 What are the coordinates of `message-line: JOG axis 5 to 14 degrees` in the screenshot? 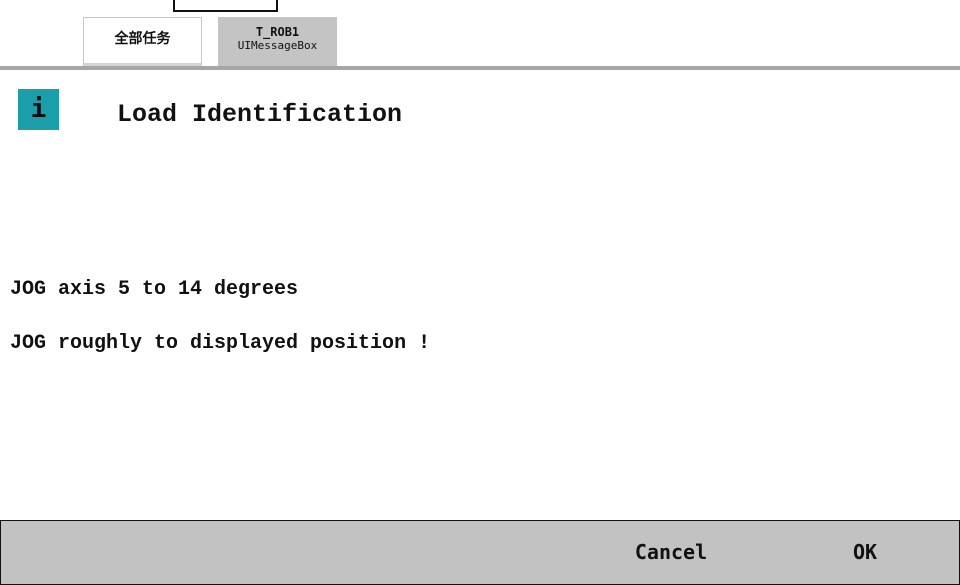 It's located at (154, 289).